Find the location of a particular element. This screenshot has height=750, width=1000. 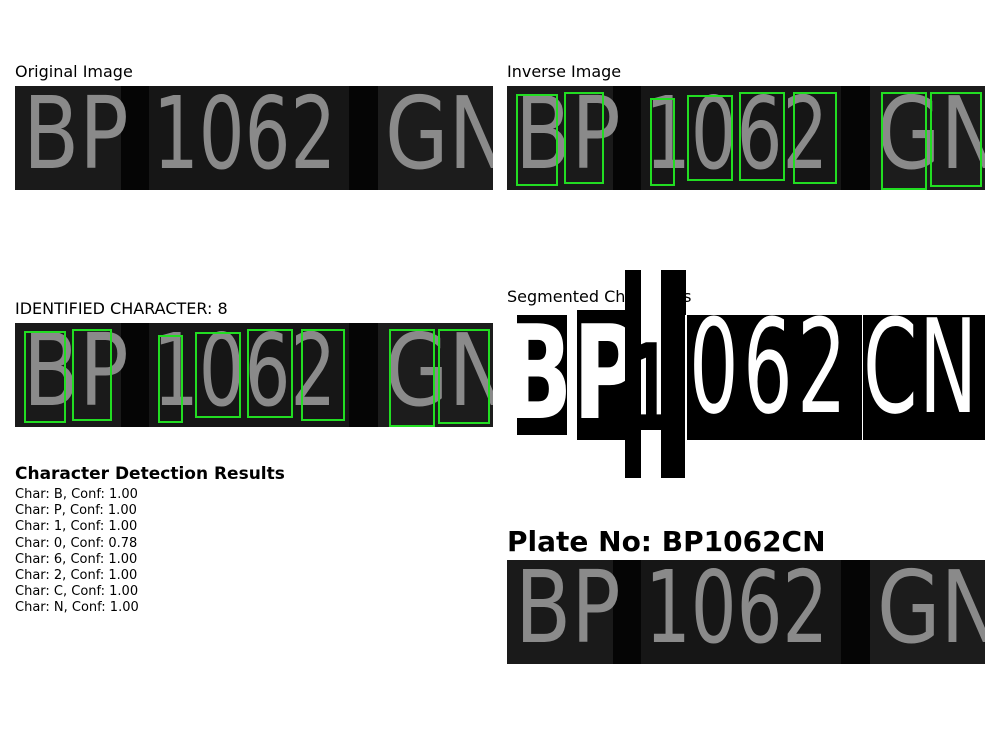

segmented-char-n: N is located at coordinates (948, 367).